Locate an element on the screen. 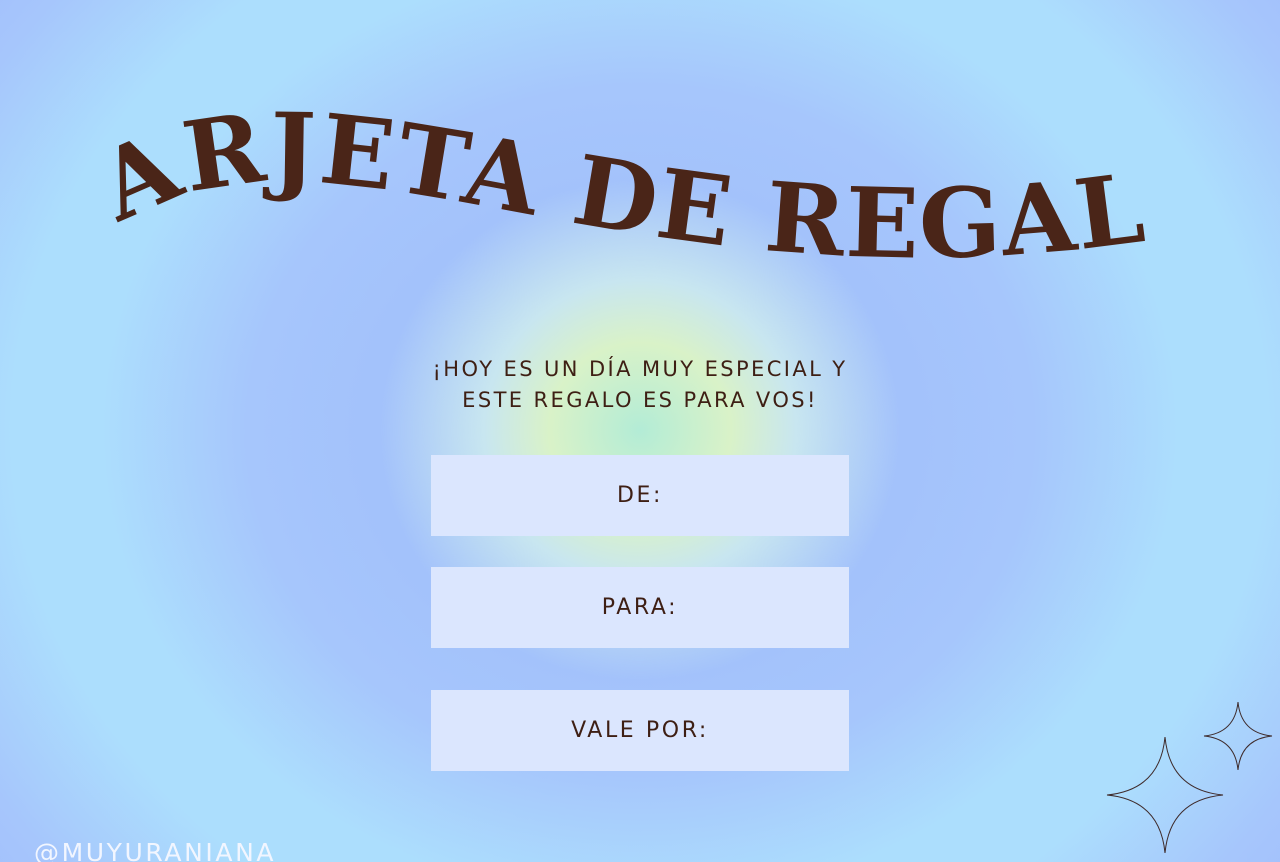 The image size is (1280, 862). to-label: PARA: is located at coordinates (640, 607).